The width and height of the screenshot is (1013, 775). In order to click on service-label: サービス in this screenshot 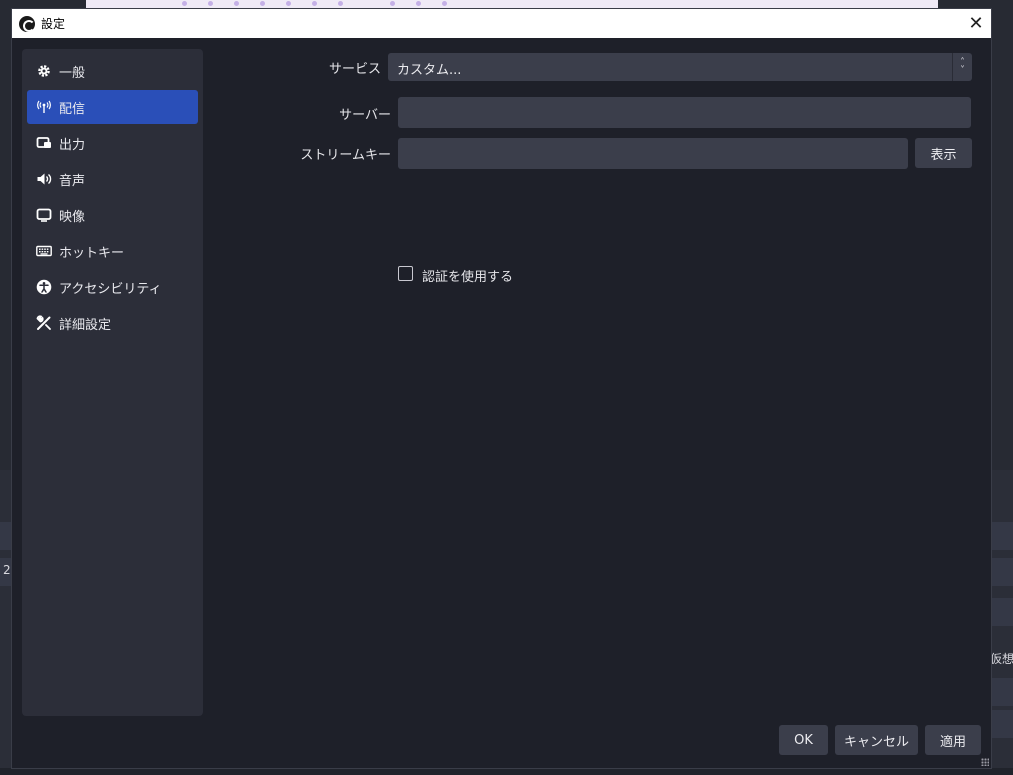, I will do `click(354, 69)`.